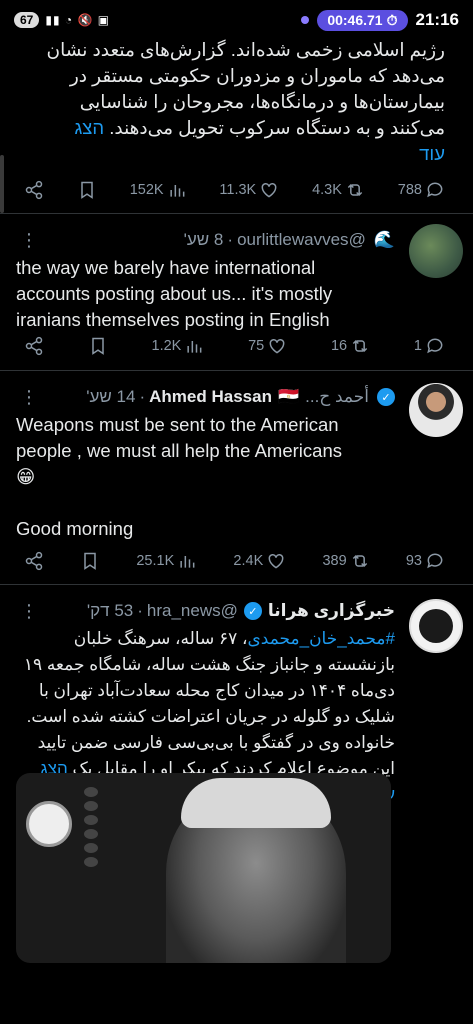 The image size is (473, 1024). Describe the element at coordinates (110, 610) in the screenshot. I see `tweet-time: 53 דק'` at that location.